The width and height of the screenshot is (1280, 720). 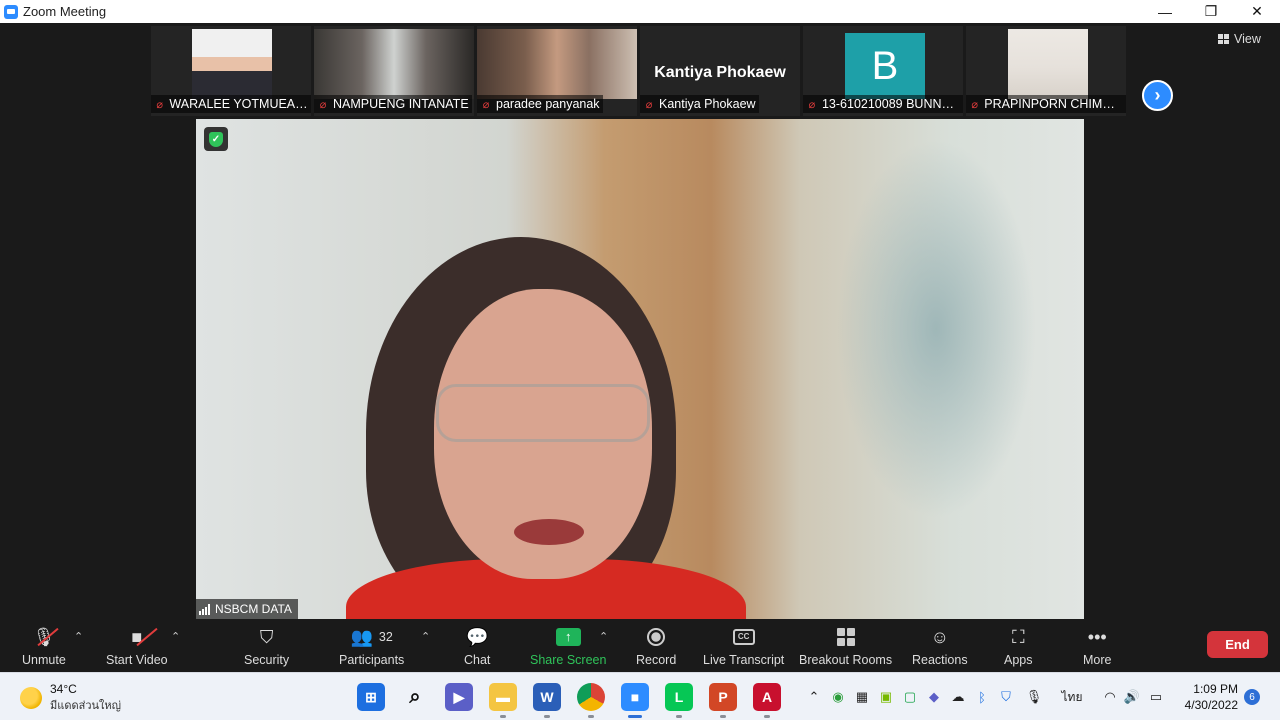 I want to click on share-options-caret-icon: ⌃, so click(x=603, y=636).